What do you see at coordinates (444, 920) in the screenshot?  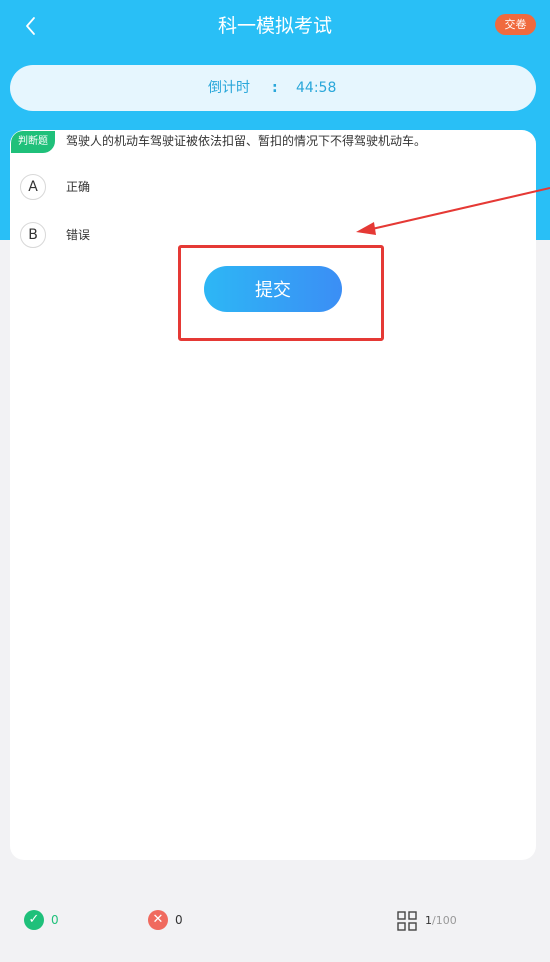 I see `progress-total: /100` at bounding box center [444, 920].